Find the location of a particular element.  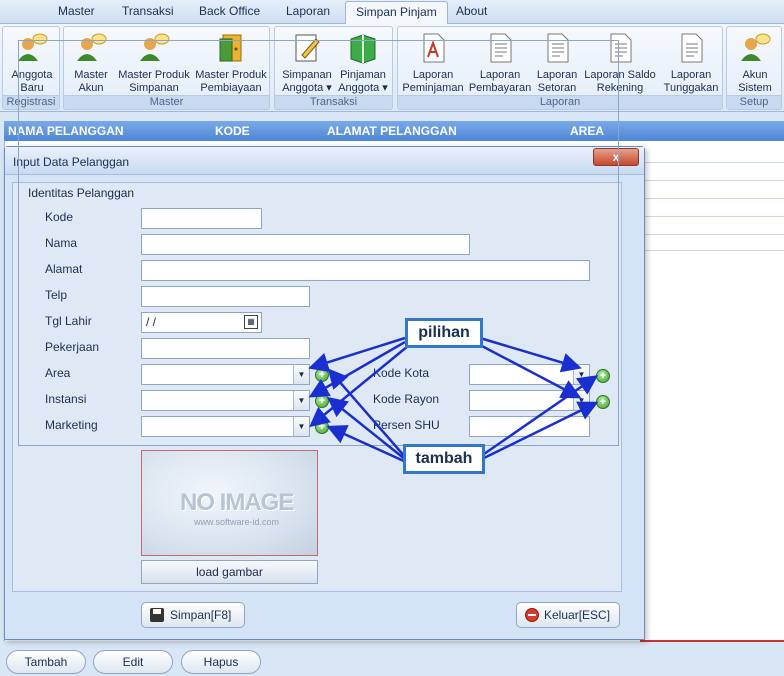

kode-kota-select: ▼ is located at coordinates (529, 374).